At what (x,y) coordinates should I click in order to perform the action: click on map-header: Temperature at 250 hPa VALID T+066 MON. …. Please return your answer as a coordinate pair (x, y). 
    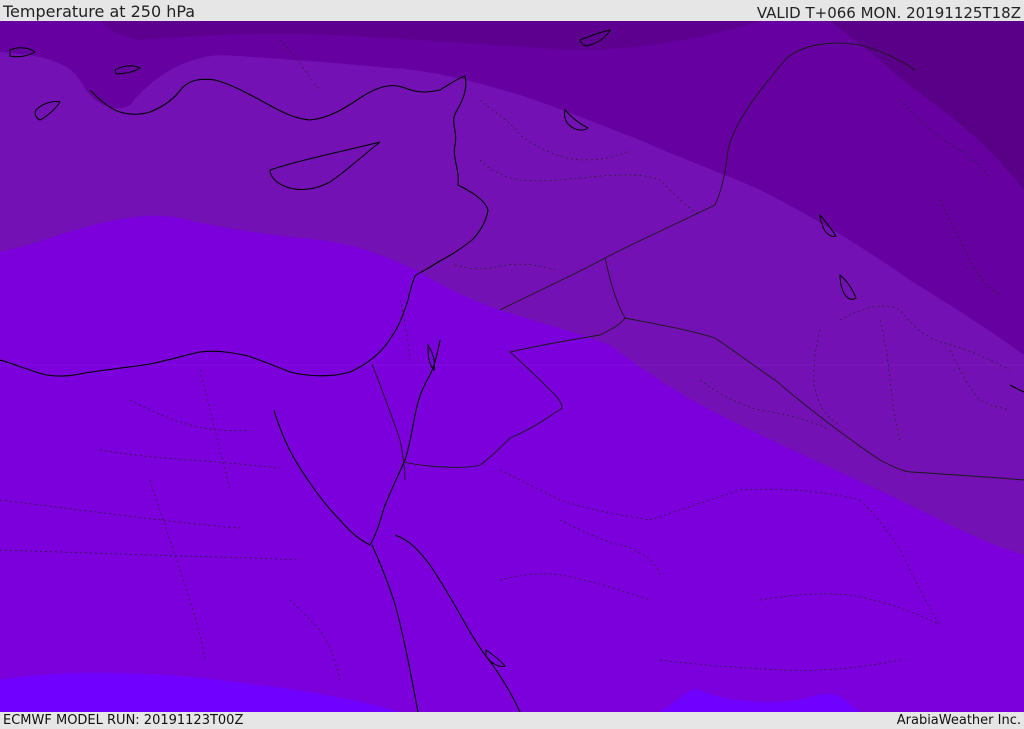
    Looking at the image, I should click on (512, 10).